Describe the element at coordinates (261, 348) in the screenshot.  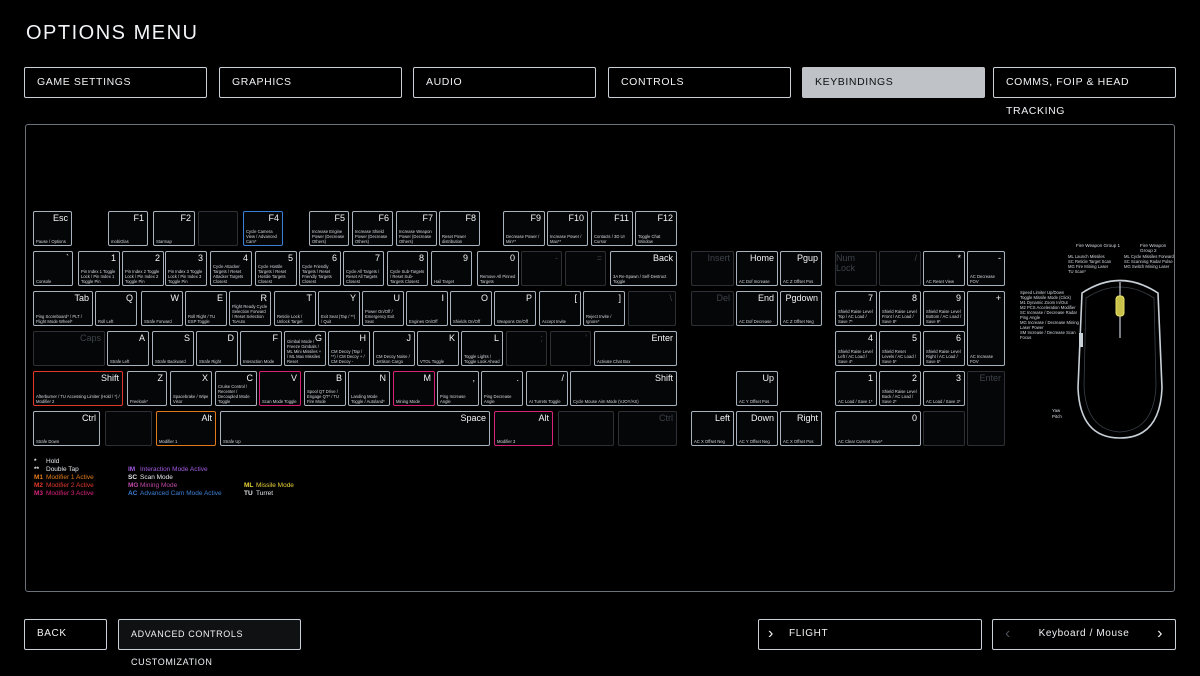
I see `key-f: F Interaction Mode` at that location.